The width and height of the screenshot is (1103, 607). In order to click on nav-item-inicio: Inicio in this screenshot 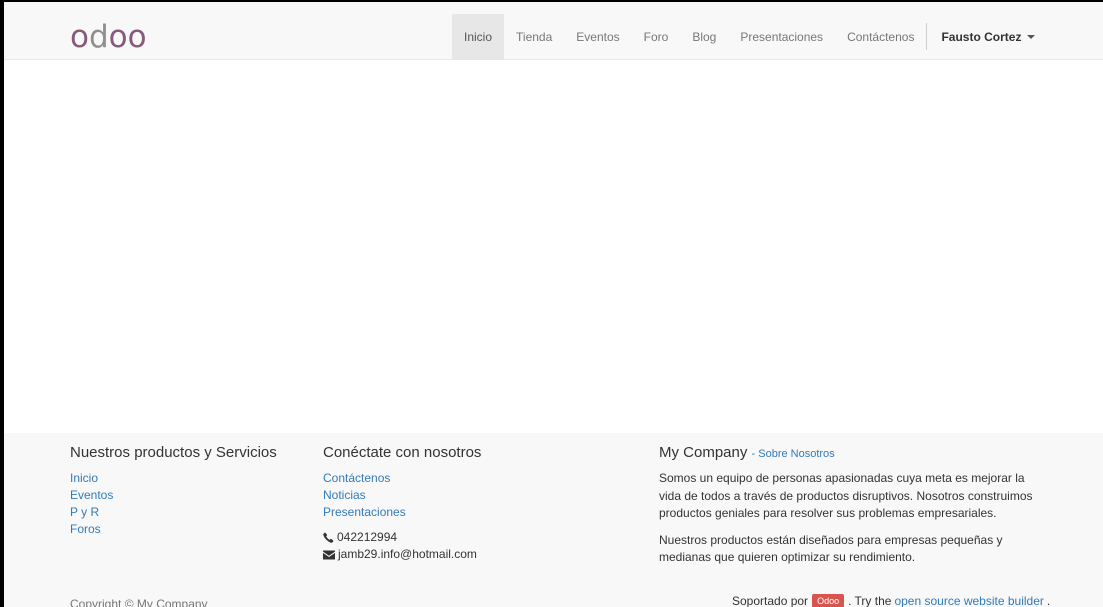, I will do `click(478, 37)`.